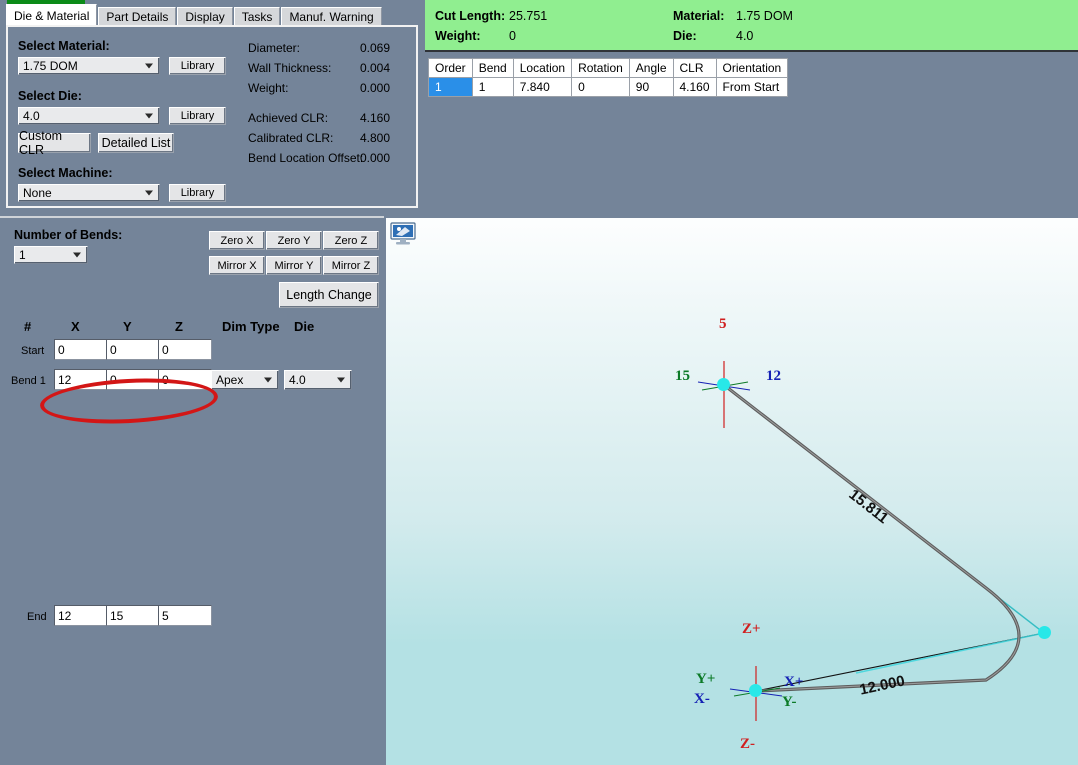 The image size is (1078, 765). I want to click on button-label: Detailed List, so click(136, 143).